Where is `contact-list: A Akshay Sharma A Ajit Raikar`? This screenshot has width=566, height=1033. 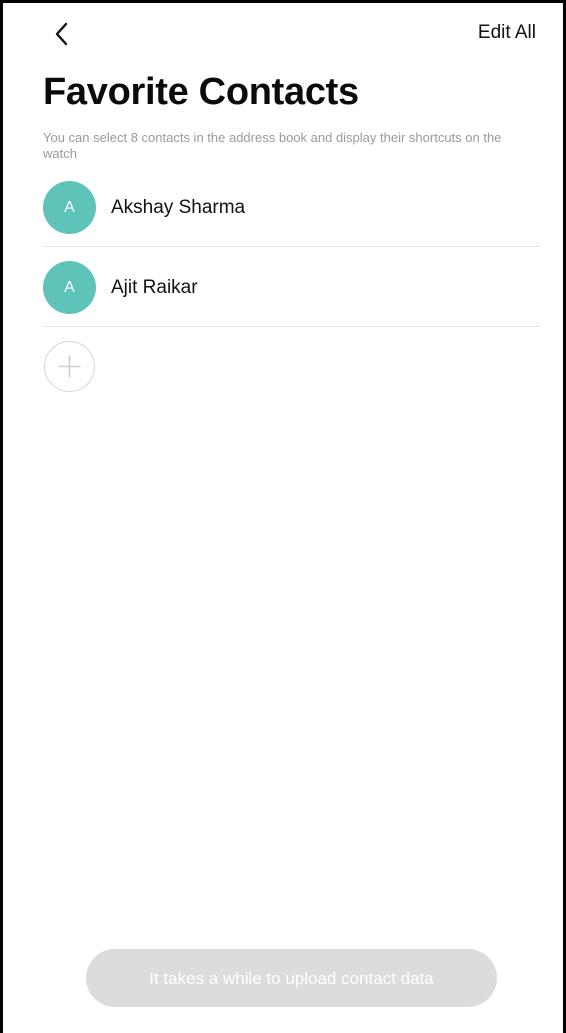
contact-list: A Akshay Sharma A Ajit Raikar is located at coordinates (291, 247).